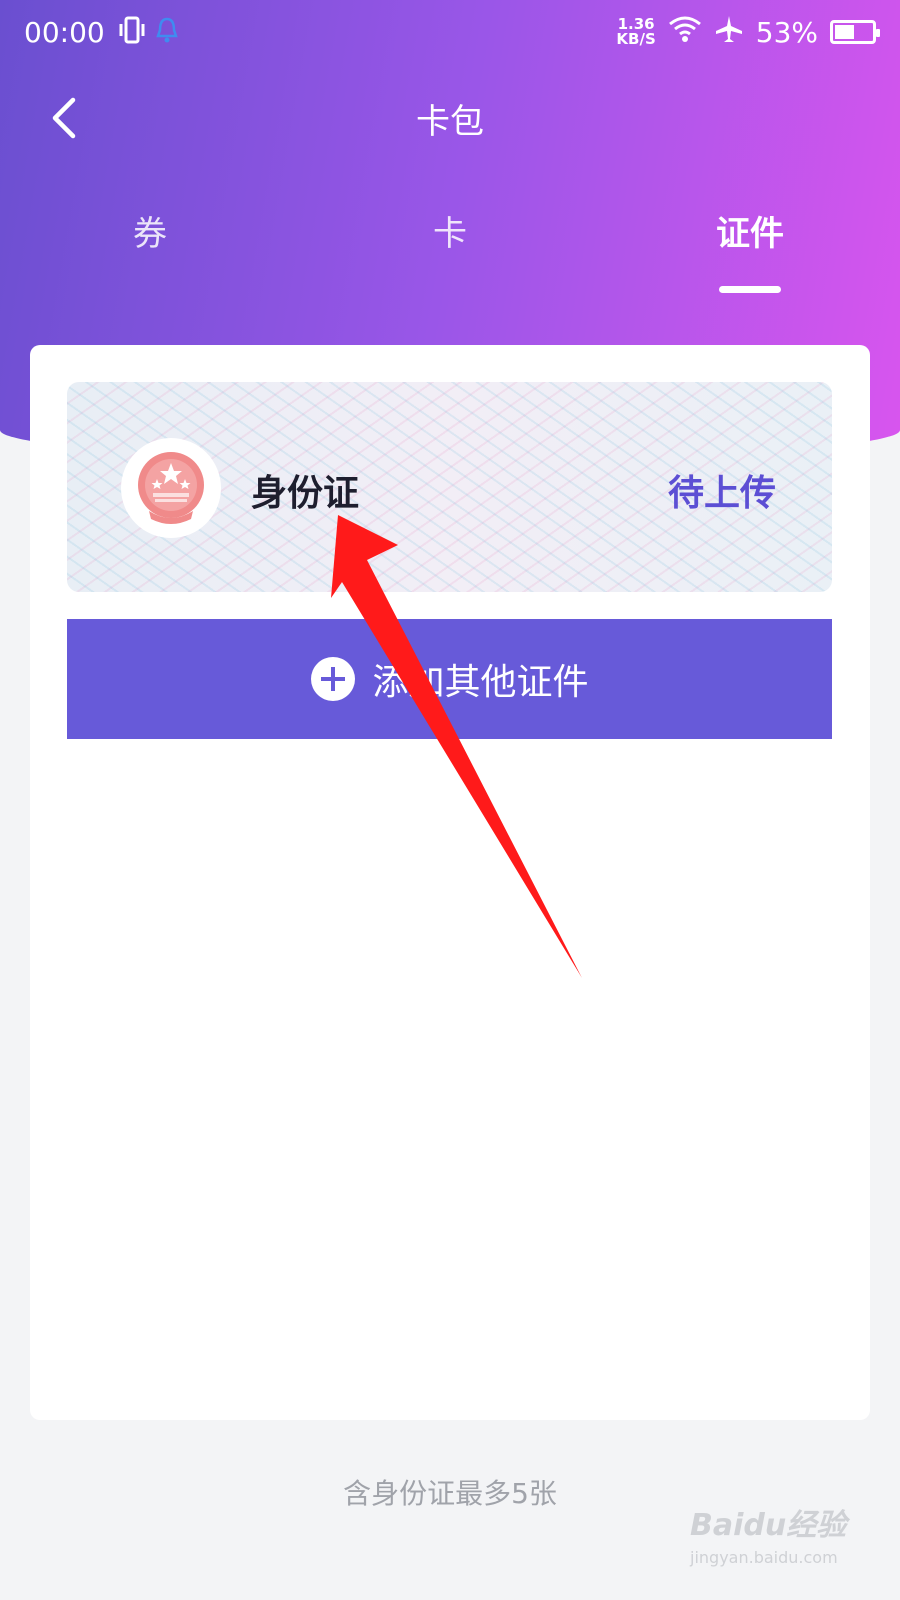 This screenshot has width=900, height=1600. I want to click on id-card-status: 待上传, so click(721, 493).